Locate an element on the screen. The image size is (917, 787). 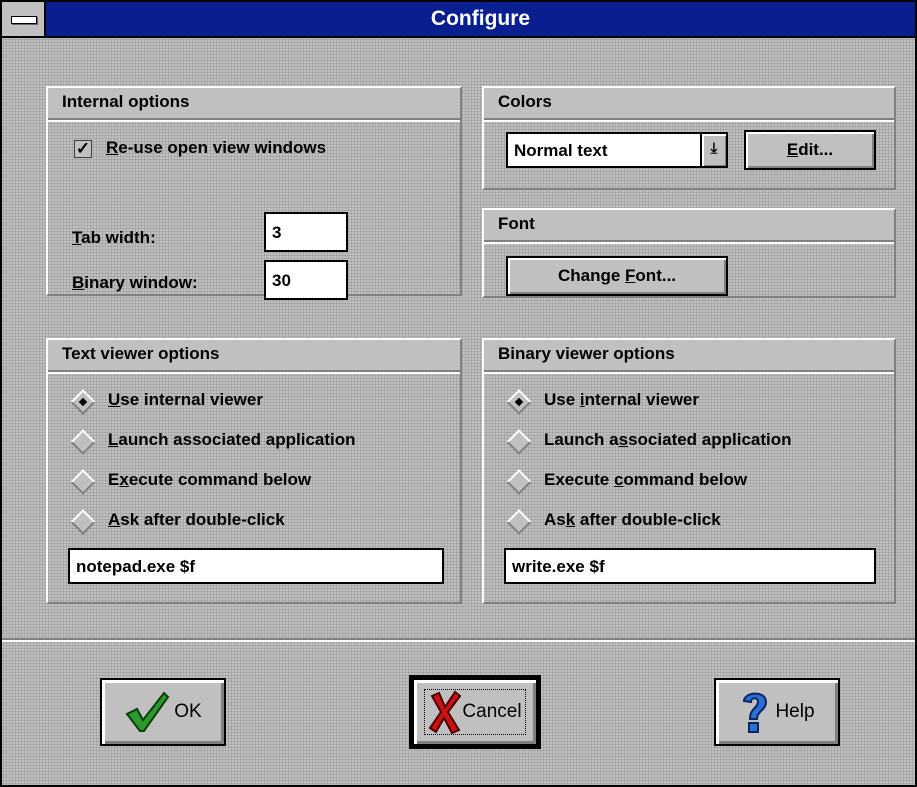
text-ask-double-click-radio is located at coordinates (83, 522).